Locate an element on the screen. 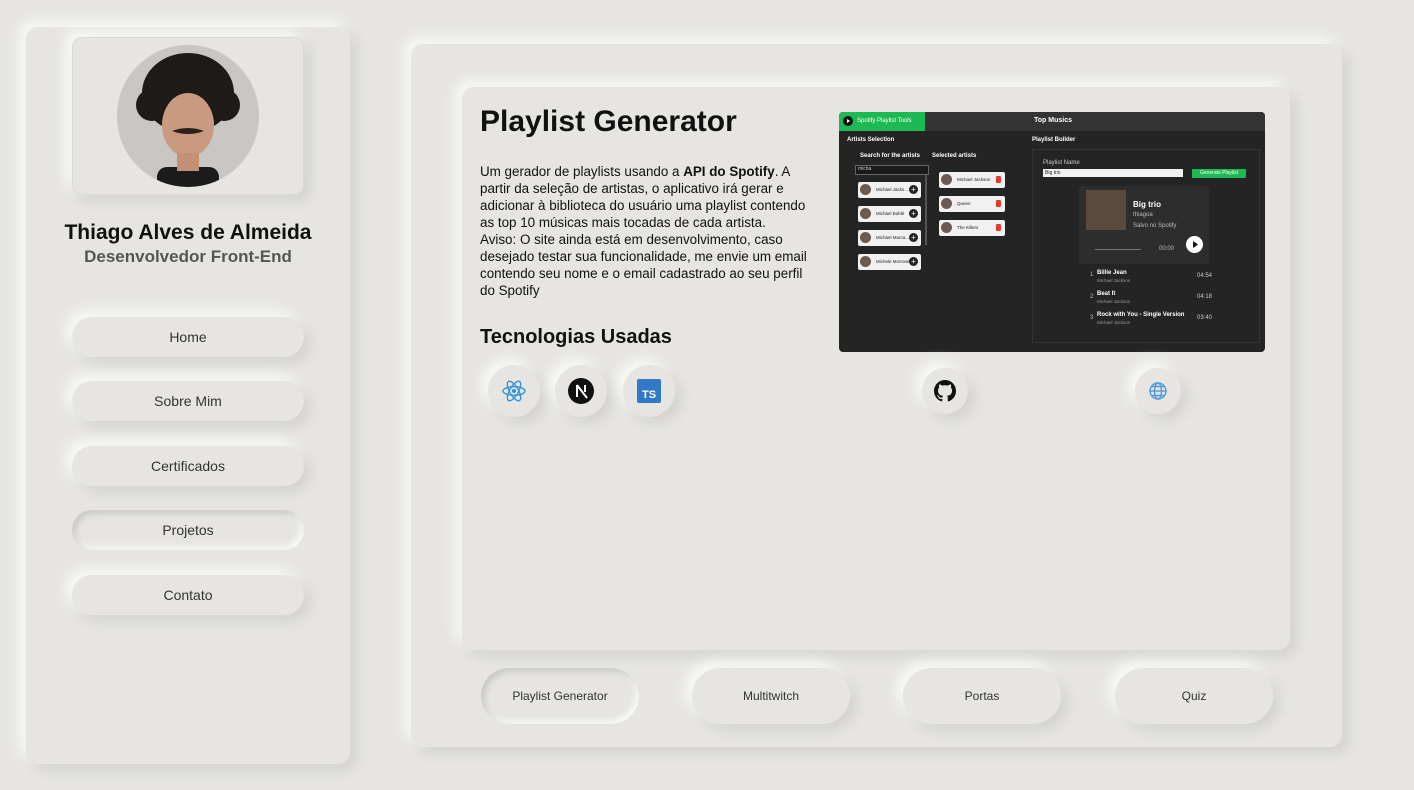 The height and width of the screenshot is (790, 1414). tech-title: Tecnologias Usadas is located at coordinates (576, 337).